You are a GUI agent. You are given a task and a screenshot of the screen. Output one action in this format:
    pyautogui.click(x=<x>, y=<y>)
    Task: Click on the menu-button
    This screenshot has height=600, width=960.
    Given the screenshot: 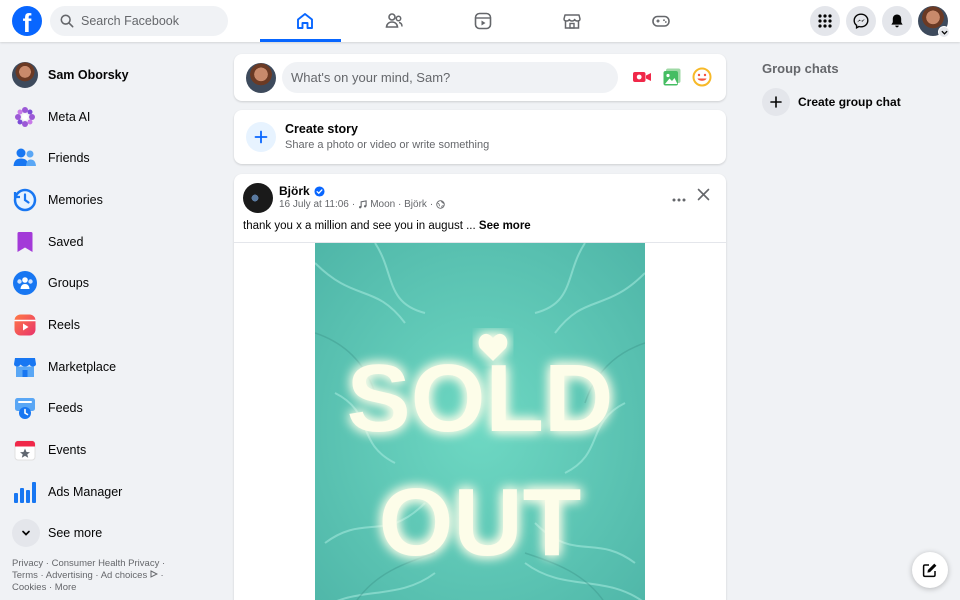 What is the action you would take?
    pyautogui.click(x=825, y=21)
    